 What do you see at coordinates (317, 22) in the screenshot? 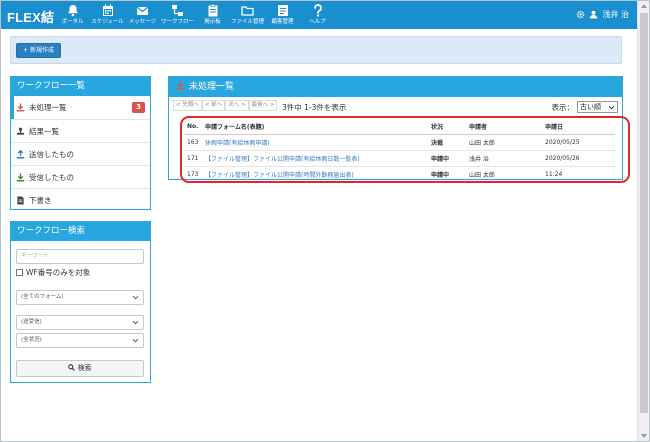
I see `nav-help-label: ヘルプ` at bounding box center [317, 22].